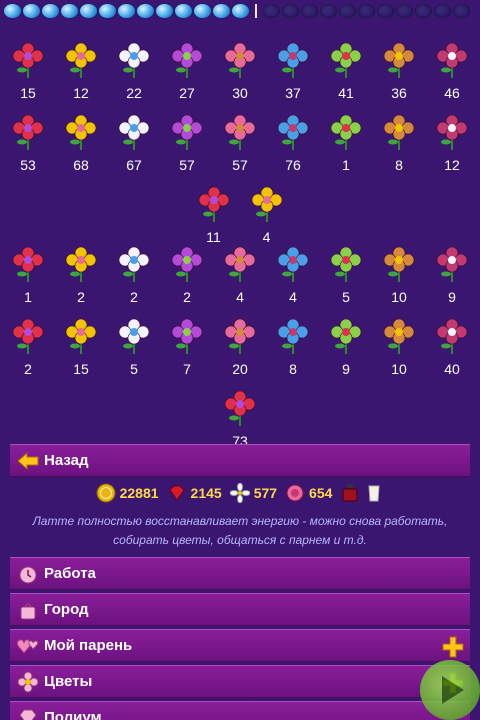  I want to click on menu-city-label: Город, so click(66, 609).